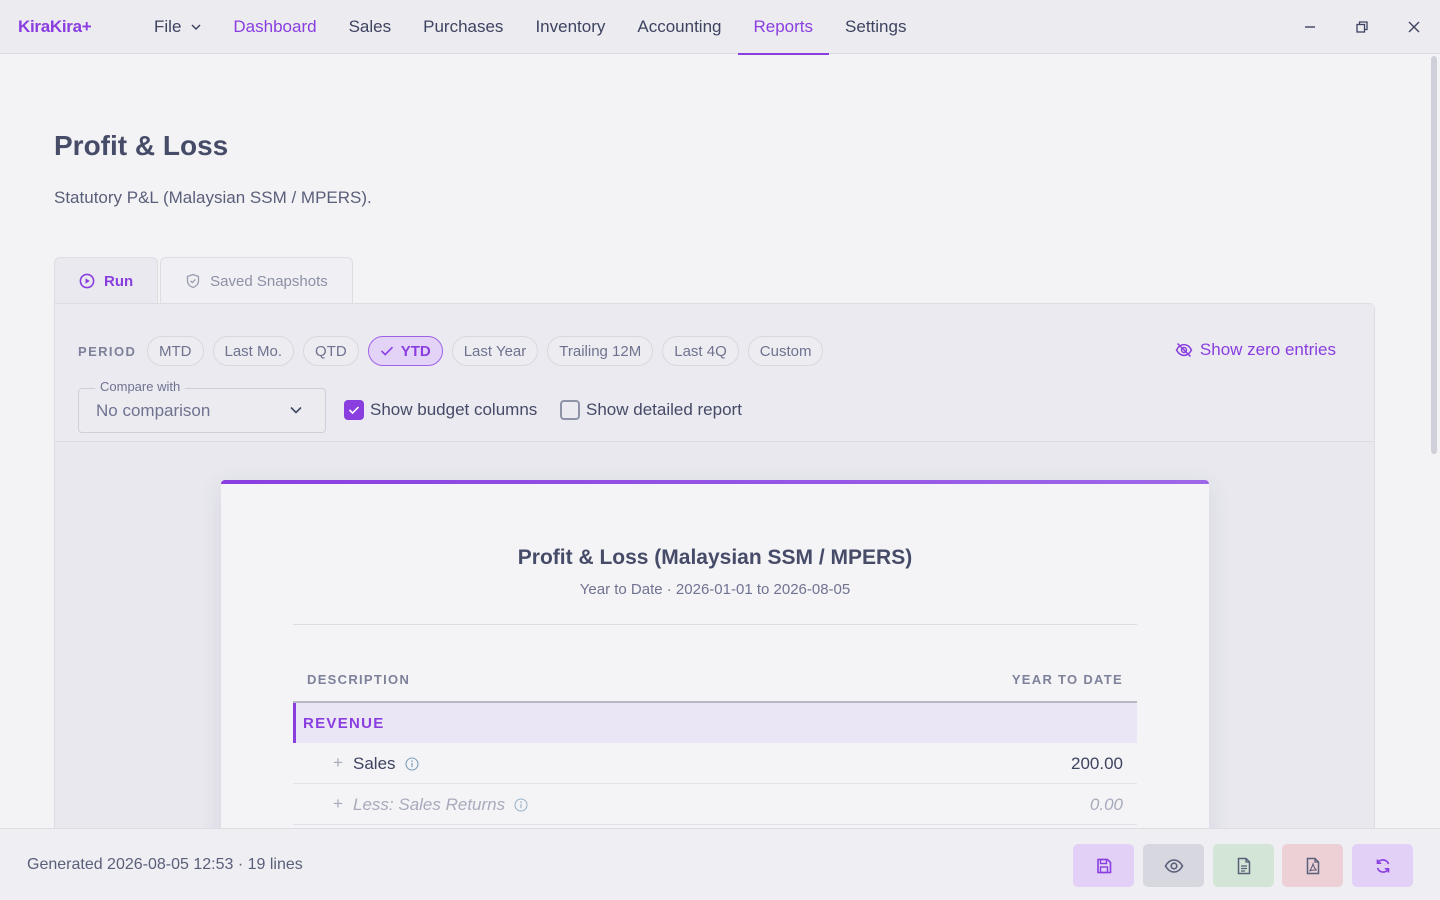 The height and width of the screenshot is (900, 1440). Describe the element at coordinates (359, 679) in the screenshot. I see `column-header-description: DESCRIPTION` at that location.